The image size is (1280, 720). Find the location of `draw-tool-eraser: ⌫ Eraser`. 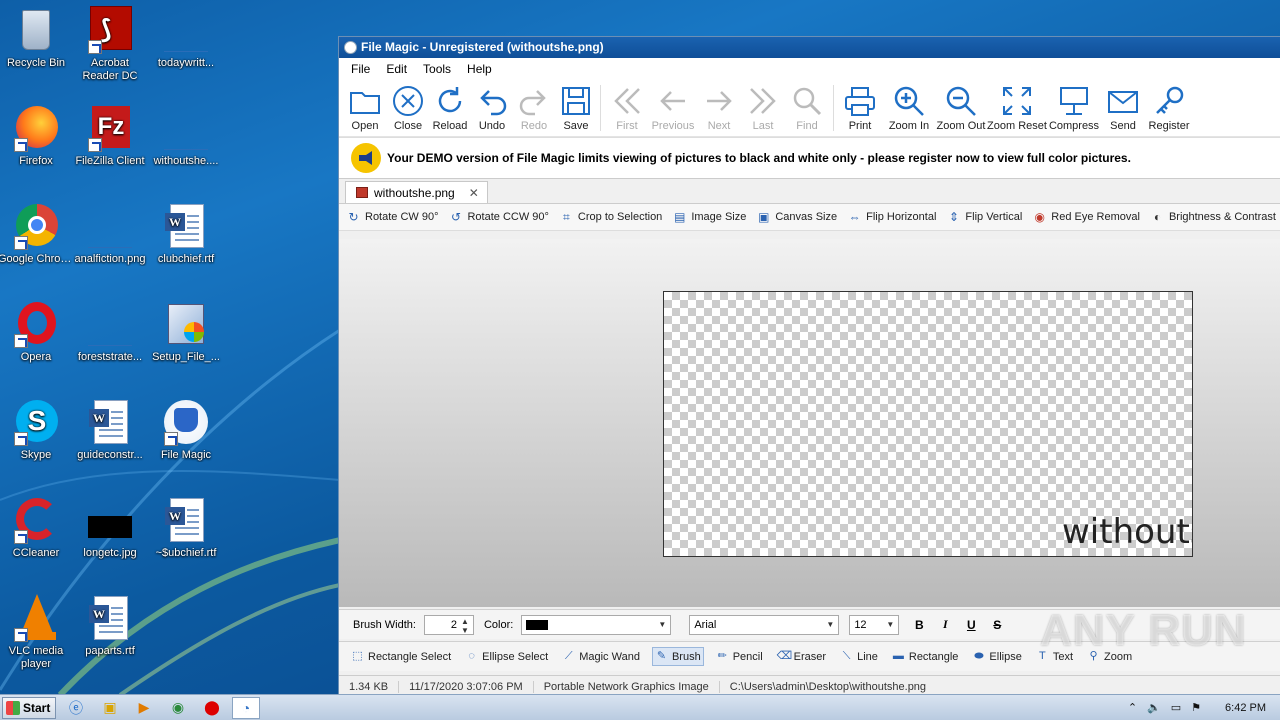

draw-tool-eraser: ⌫ Eraser is located at coordinates (801, 656).